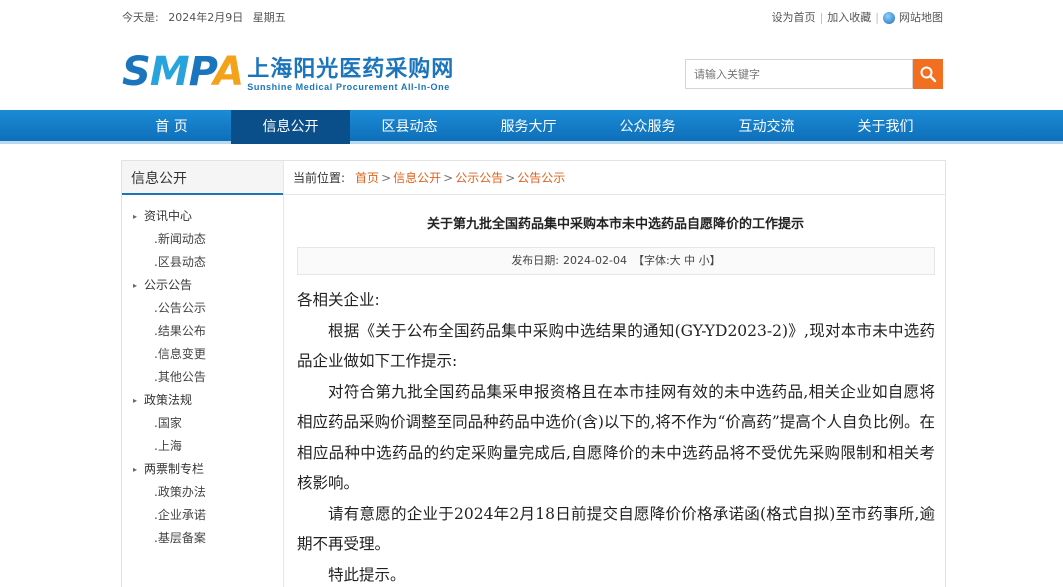  What do you see at coordinates (201, 72) in the screenshot?
I see `logo-letter: P` at bounding box center [201, 72].